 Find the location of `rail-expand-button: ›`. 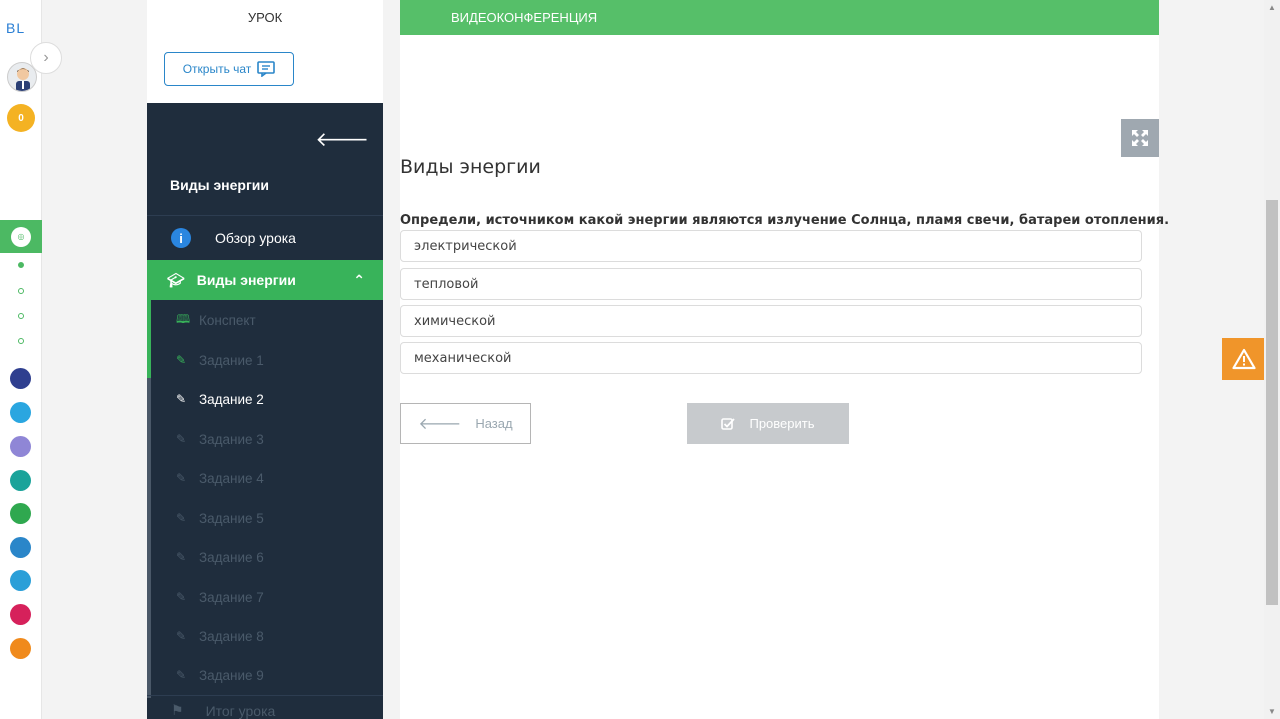

rail-expand-button: › is located at coordinates (46, 58).